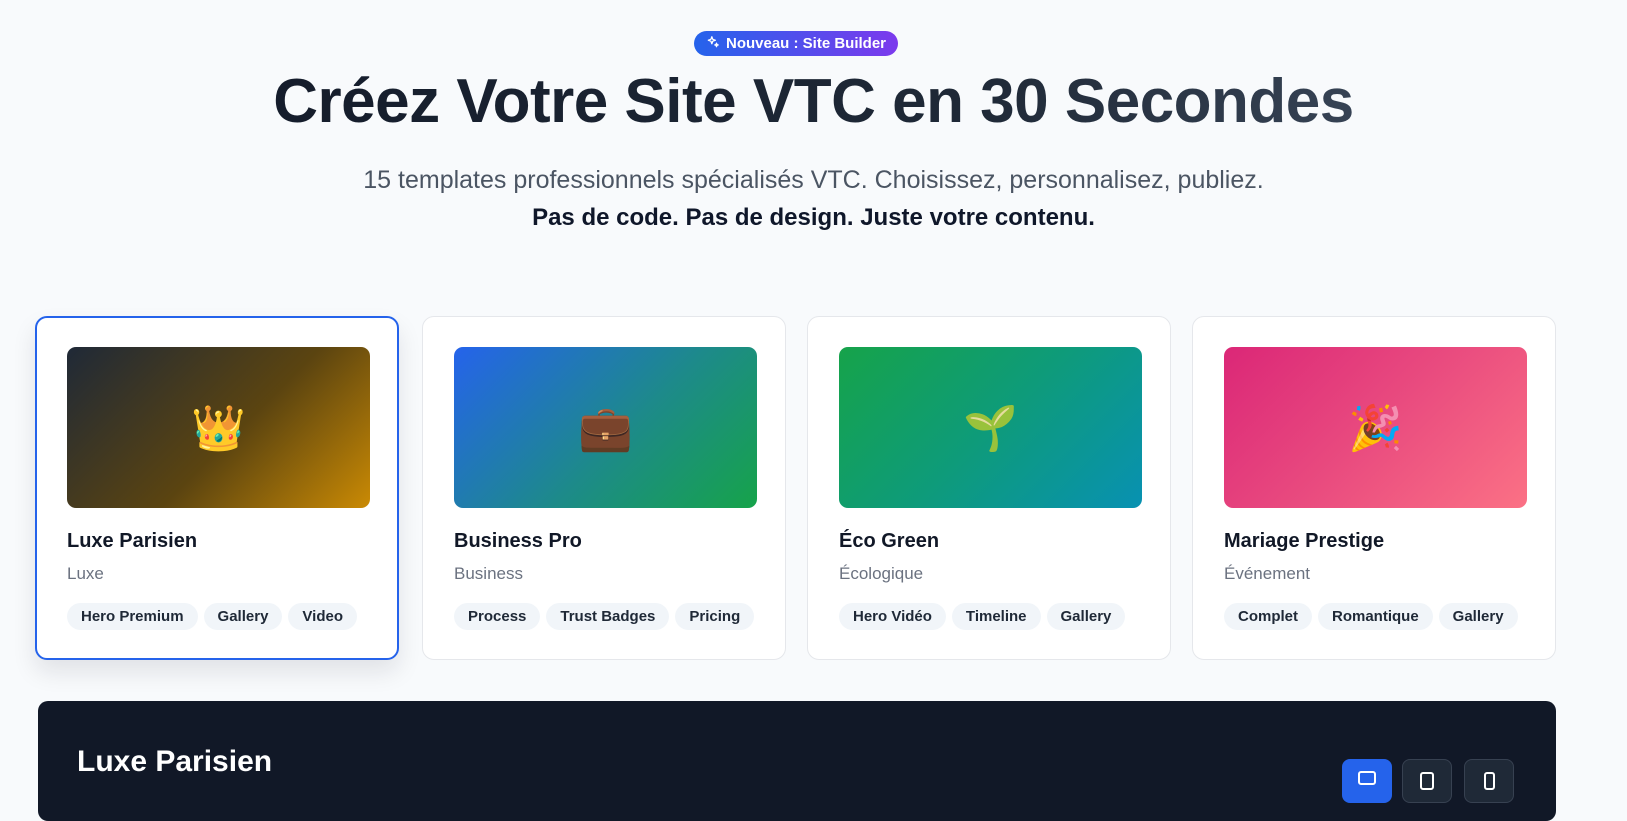 This screenshot has height=821, width=1627. I want to click on feature-tag: Romantique, so click(1375, 616).